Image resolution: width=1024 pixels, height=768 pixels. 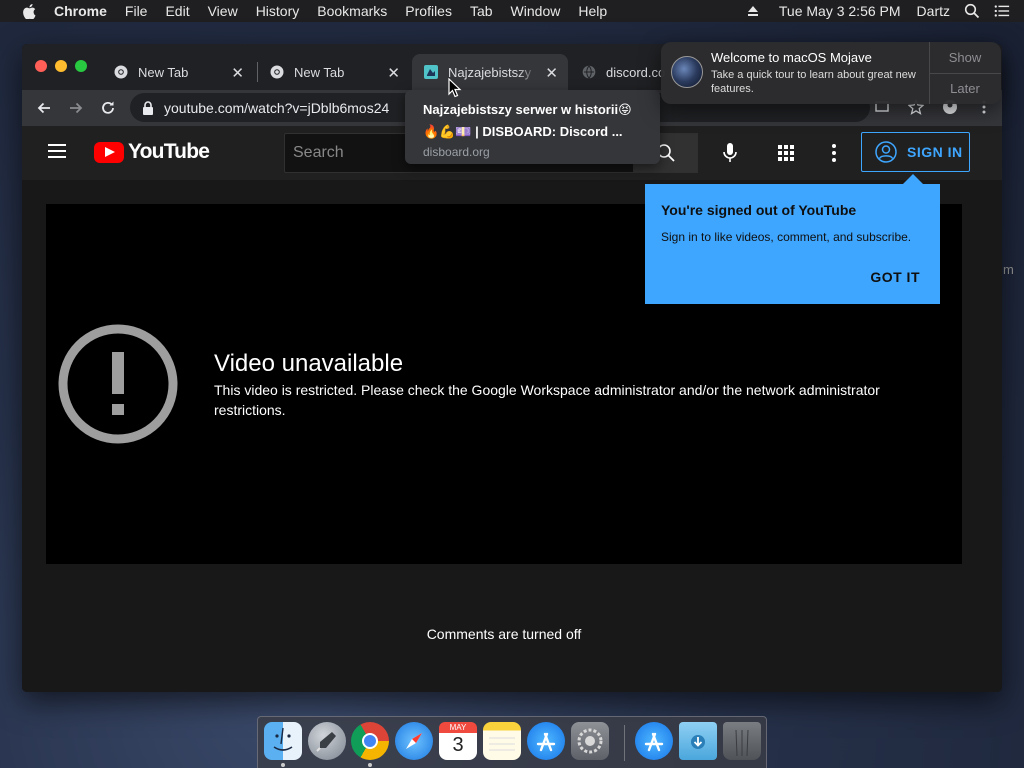 I want to click on callout-title: You're signed out of YouTube, so click(x=759, y=210).